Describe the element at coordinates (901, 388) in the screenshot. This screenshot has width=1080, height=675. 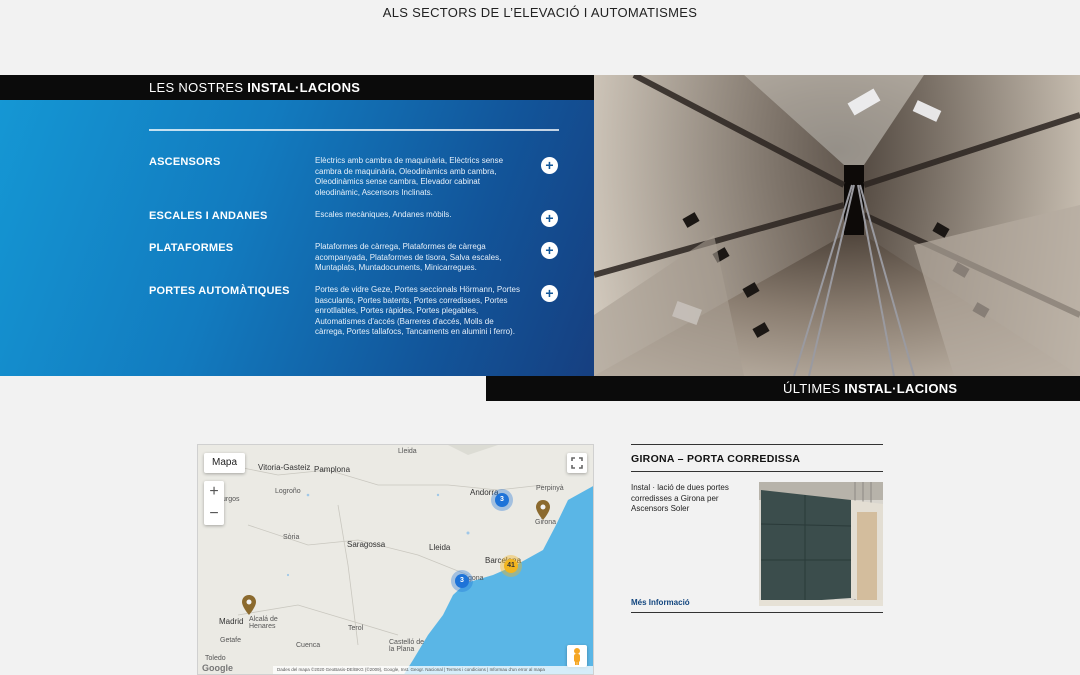
I see `latest-heading-bold: INSTAL·LACIONS` at that location.